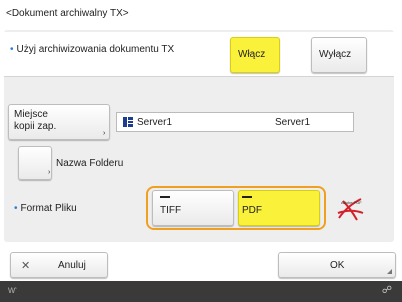  I want to click on cancel-button: ✕ Anuluj, so click(59, 265).